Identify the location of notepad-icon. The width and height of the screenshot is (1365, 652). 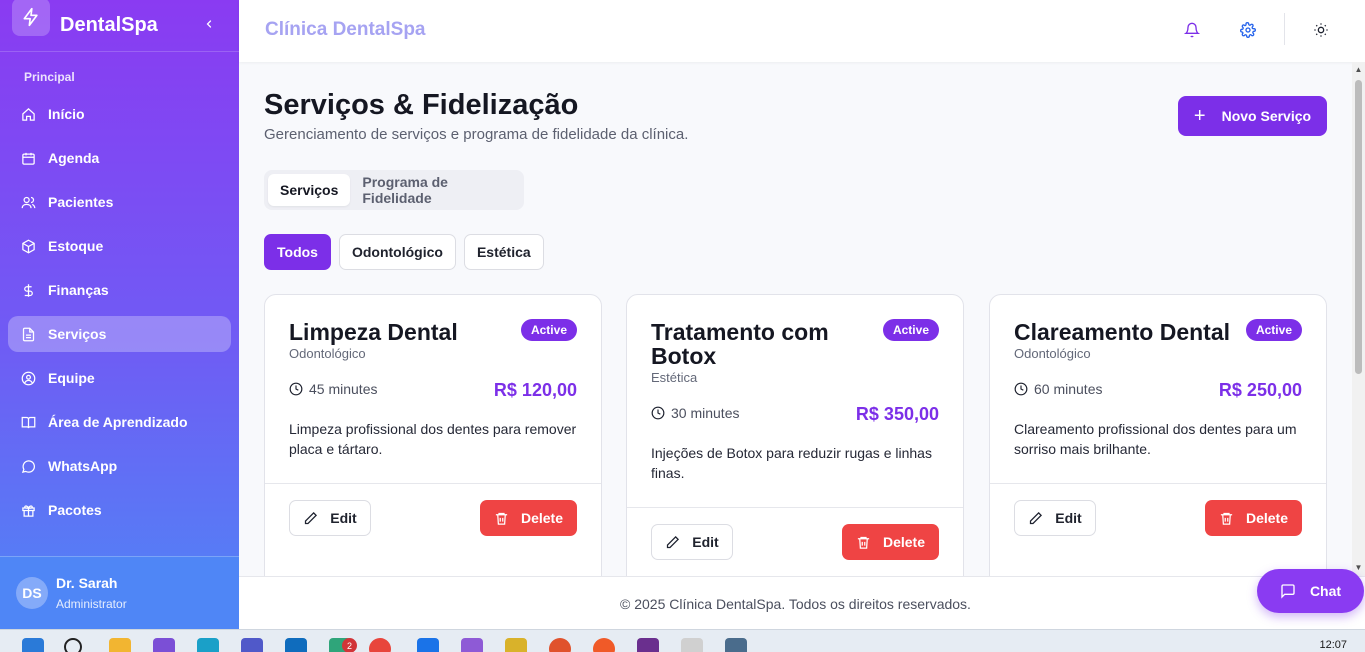
(692, 645).